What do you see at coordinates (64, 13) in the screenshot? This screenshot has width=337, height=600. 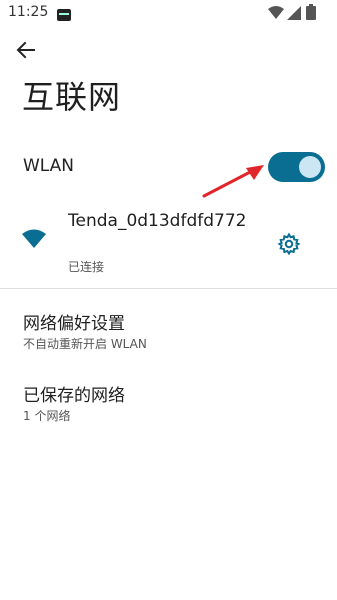 I see `app-notification-icon` at bounding box center [64, 13].